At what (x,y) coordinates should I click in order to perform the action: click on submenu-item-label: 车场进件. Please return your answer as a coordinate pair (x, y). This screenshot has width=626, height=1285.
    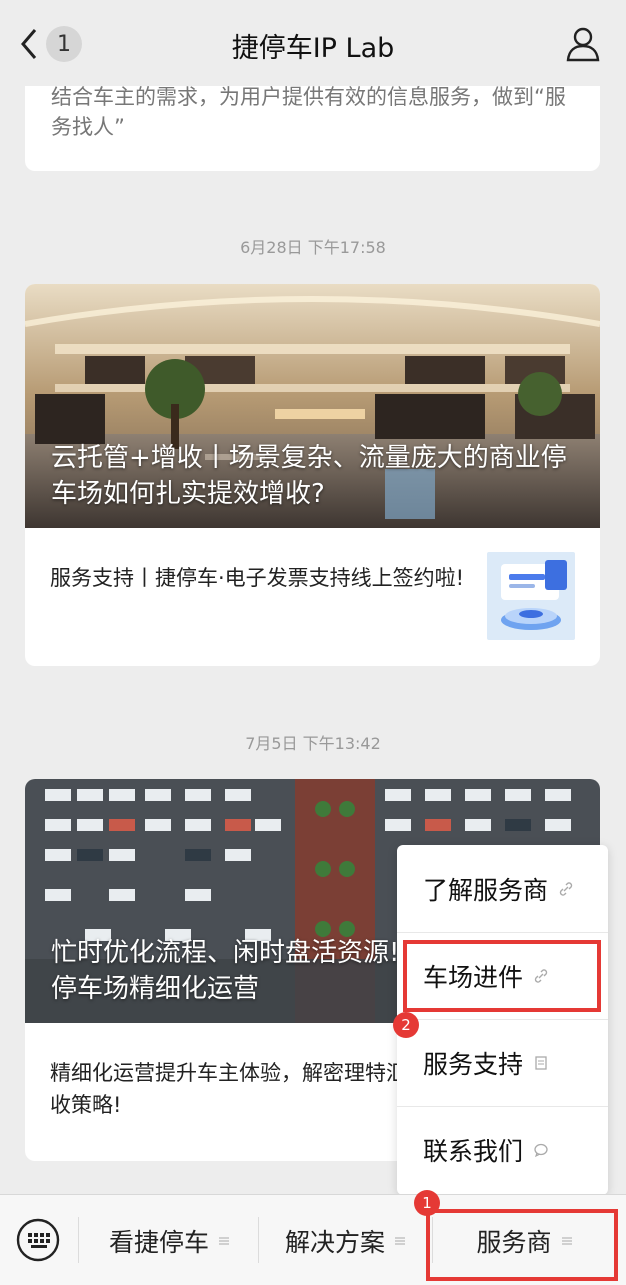
    Looking at the image, I should click on (473, 977).